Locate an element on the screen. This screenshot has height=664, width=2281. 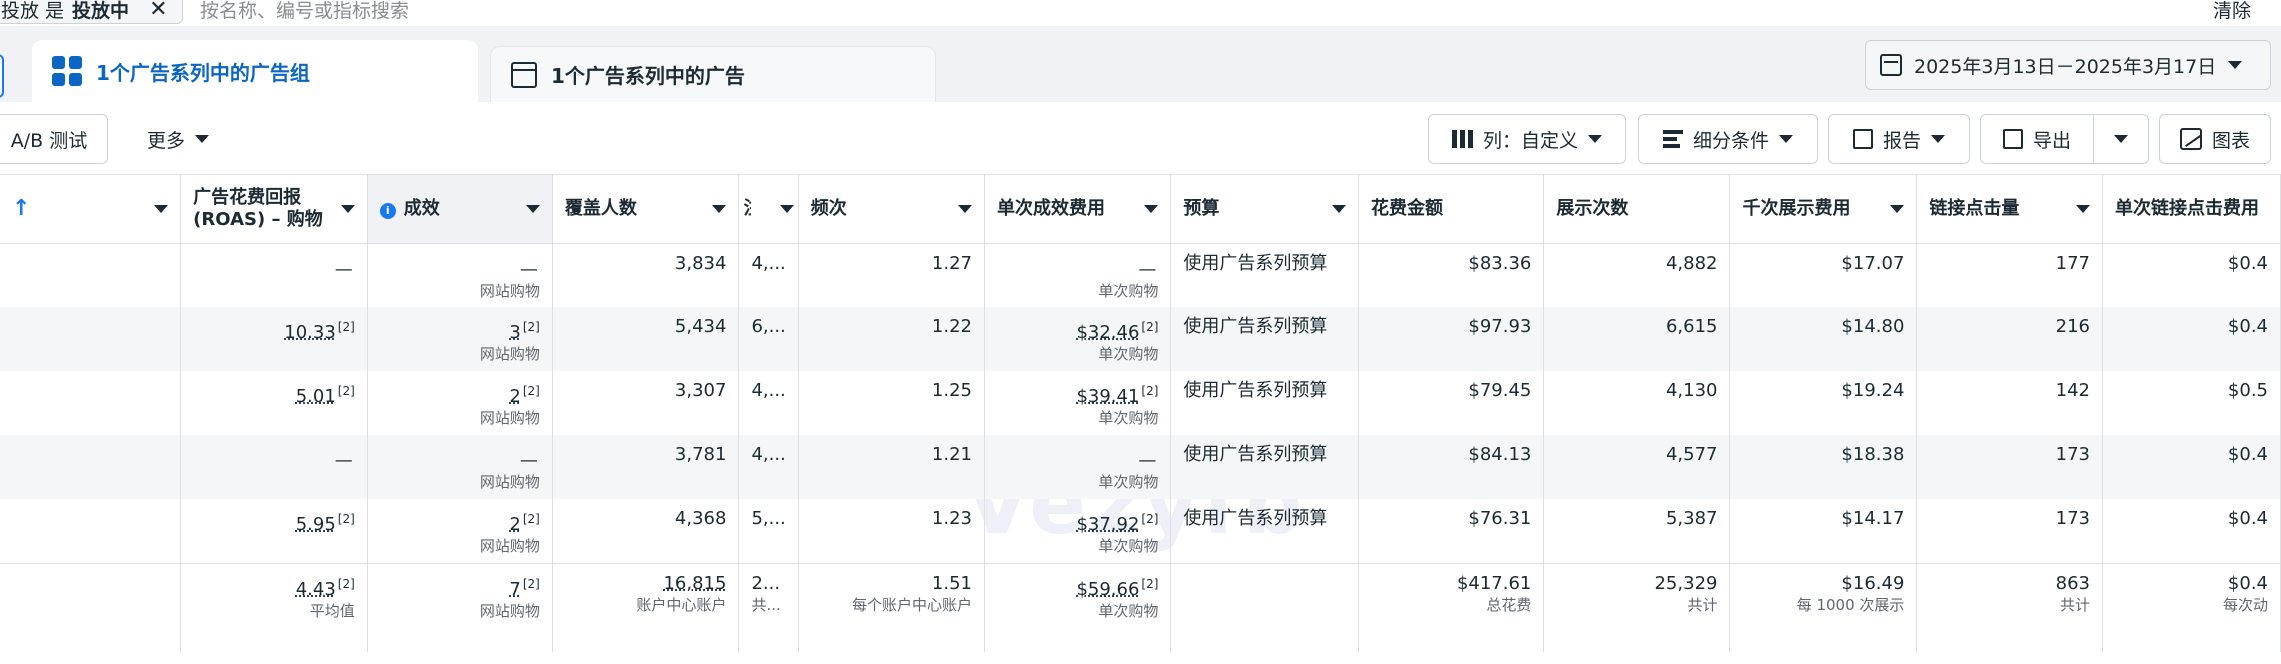
ad-sets-grid-icon is located at coordinates (67, 71).